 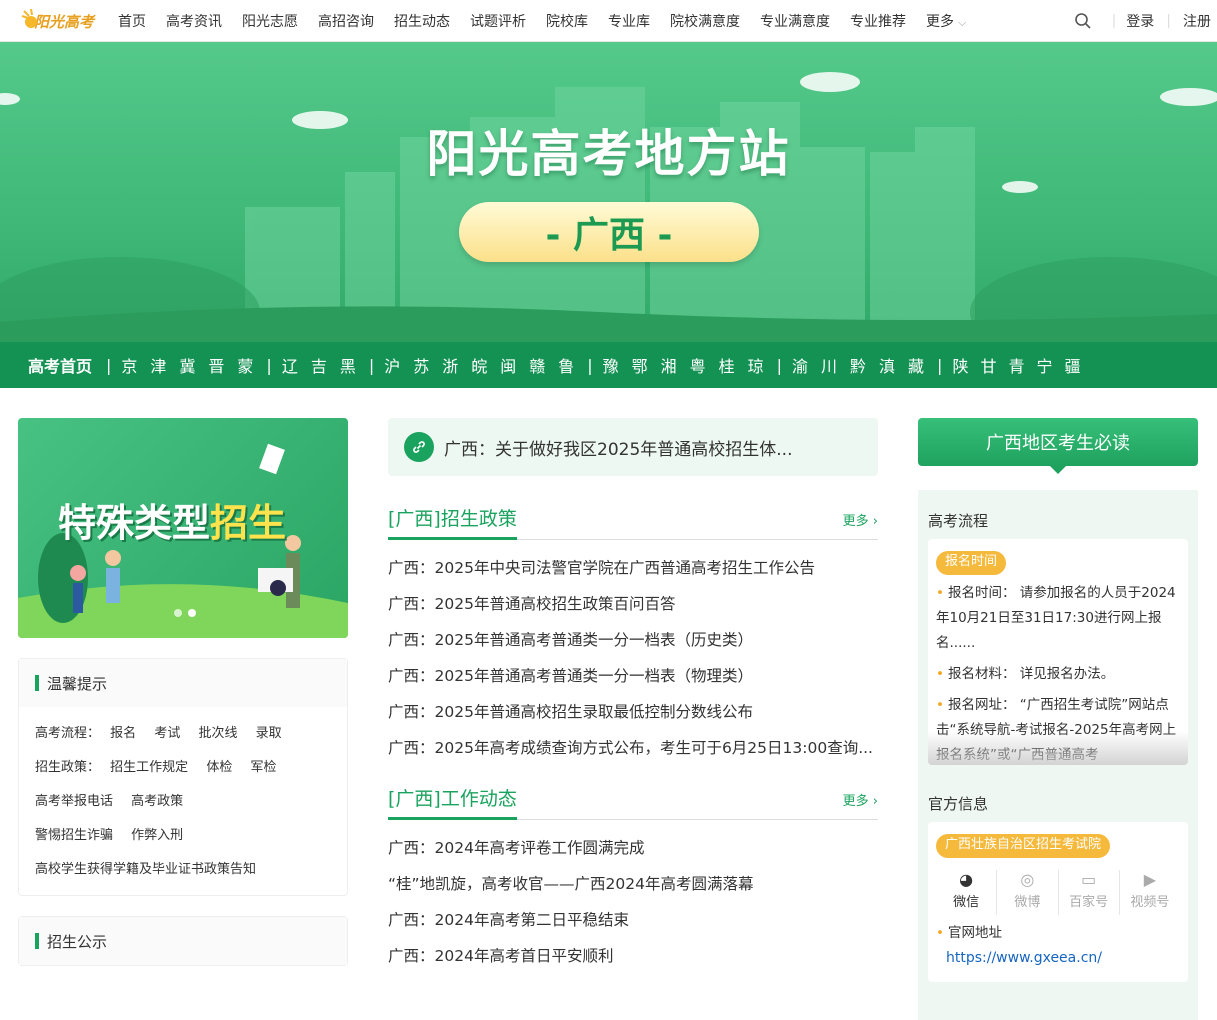 I want to click on flow-item: • 报名材料： 详见报名办法。, so click(x=1058, y=674).